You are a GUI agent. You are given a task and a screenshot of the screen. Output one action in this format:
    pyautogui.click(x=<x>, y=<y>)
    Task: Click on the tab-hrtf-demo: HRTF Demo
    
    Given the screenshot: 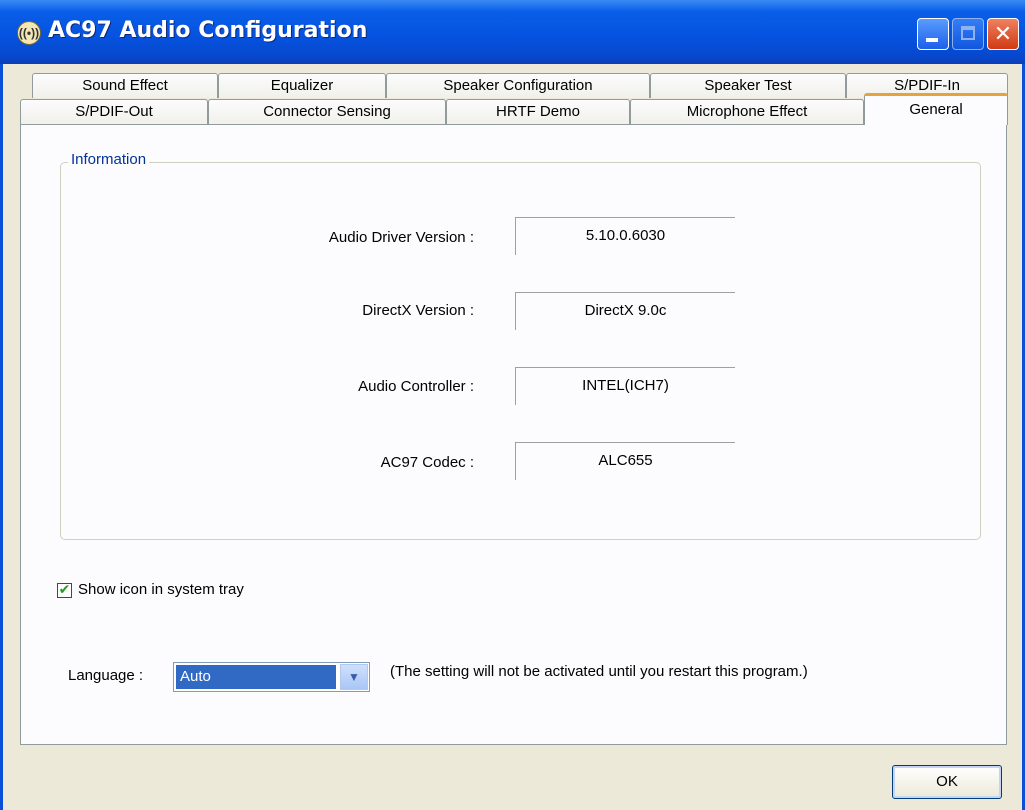 What is the action you would take?
    pyautogui.click(x=538, y=111)
    